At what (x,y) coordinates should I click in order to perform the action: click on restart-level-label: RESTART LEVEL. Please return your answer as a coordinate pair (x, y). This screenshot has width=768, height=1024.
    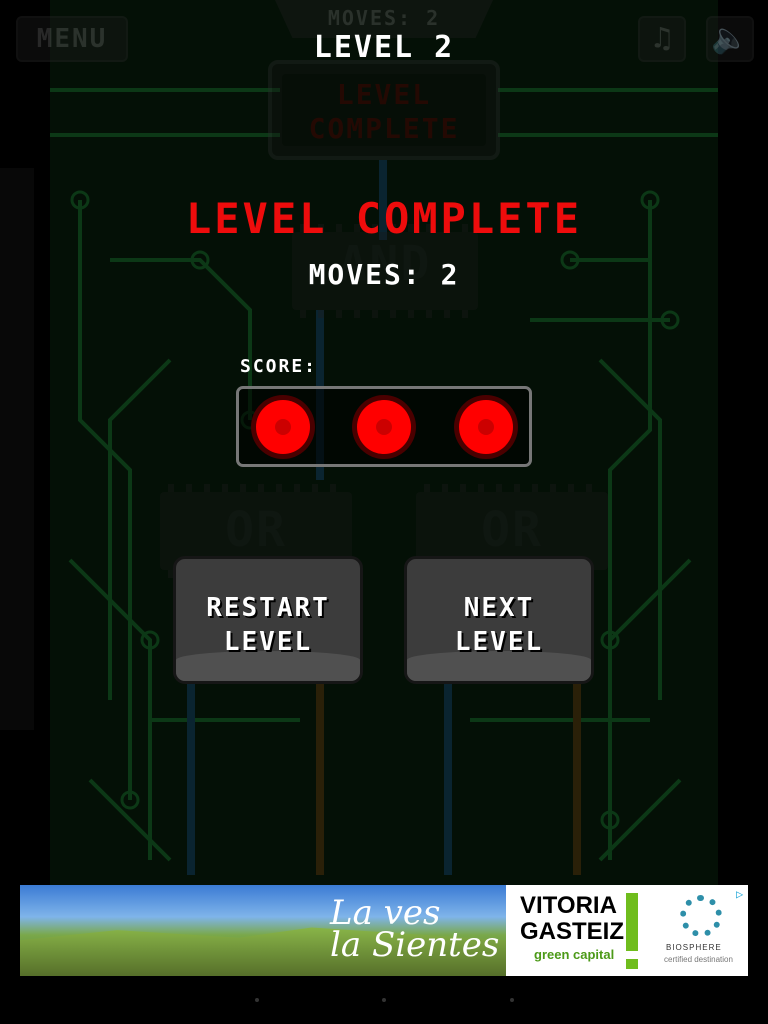
    Looking at the image, I should click on (268, 625).